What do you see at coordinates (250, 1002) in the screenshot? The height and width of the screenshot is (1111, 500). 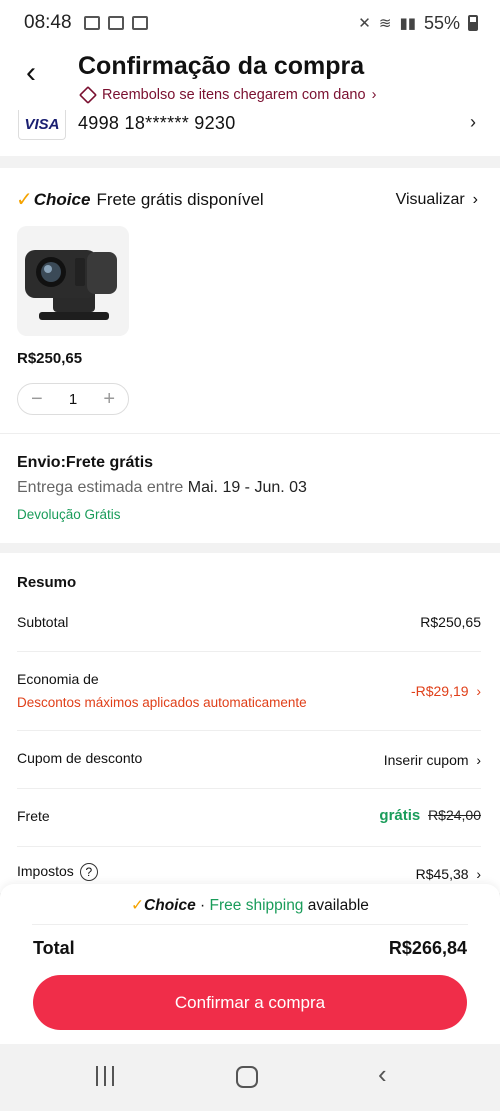 I see `confirm-purchase-button: Confirmar a compra` at bounding box center [250, 1002].